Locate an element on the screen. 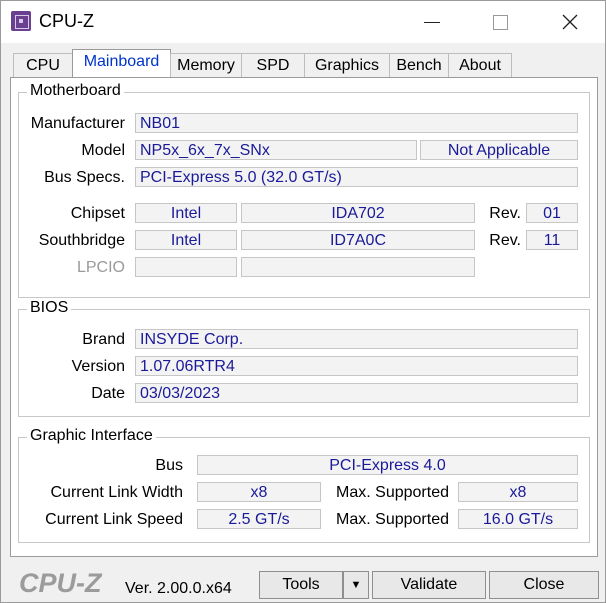  chevron-down-icon: ▼ is located at coordinates (356, 585).